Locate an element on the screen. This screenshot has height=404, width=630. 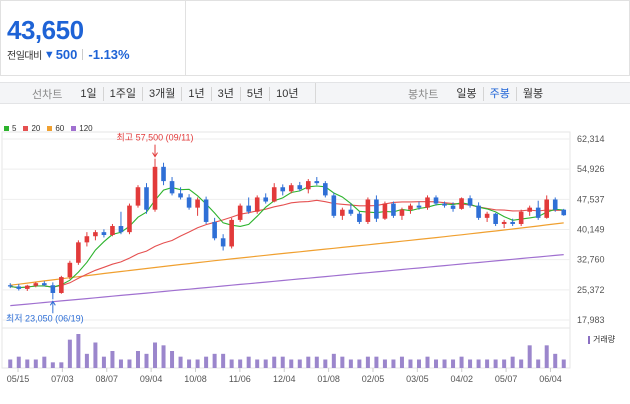
legend-swatch is located at coordinates (50, 128).